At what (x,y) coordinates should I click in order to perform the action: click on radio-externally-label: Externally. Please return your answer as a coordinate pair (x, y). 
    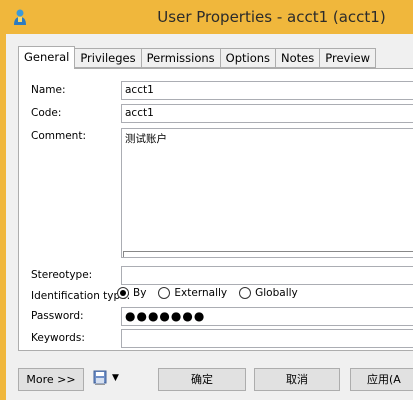
    Looking at the image, I should click on (201, 293).